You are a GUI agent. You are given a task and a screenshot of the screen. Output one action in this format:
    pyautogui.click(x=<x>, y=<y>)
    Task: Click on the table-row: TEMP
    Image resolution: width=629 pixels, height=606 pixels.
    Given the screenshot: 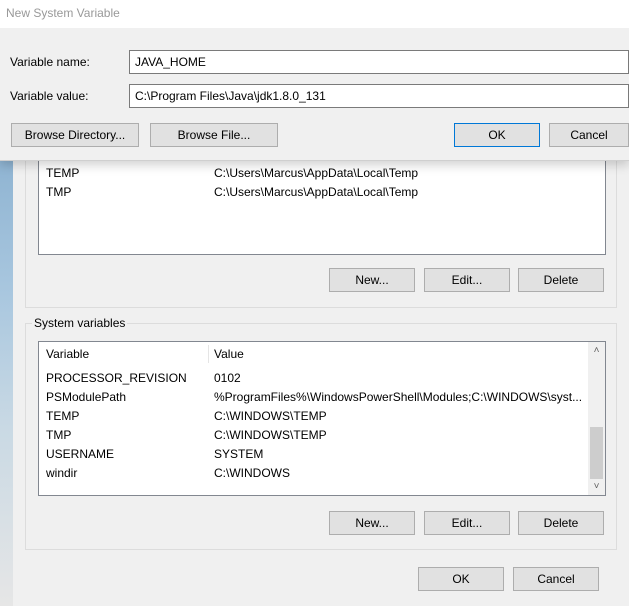 What is the action you would take?
    pyautogui.click(x=62, y=416)
    